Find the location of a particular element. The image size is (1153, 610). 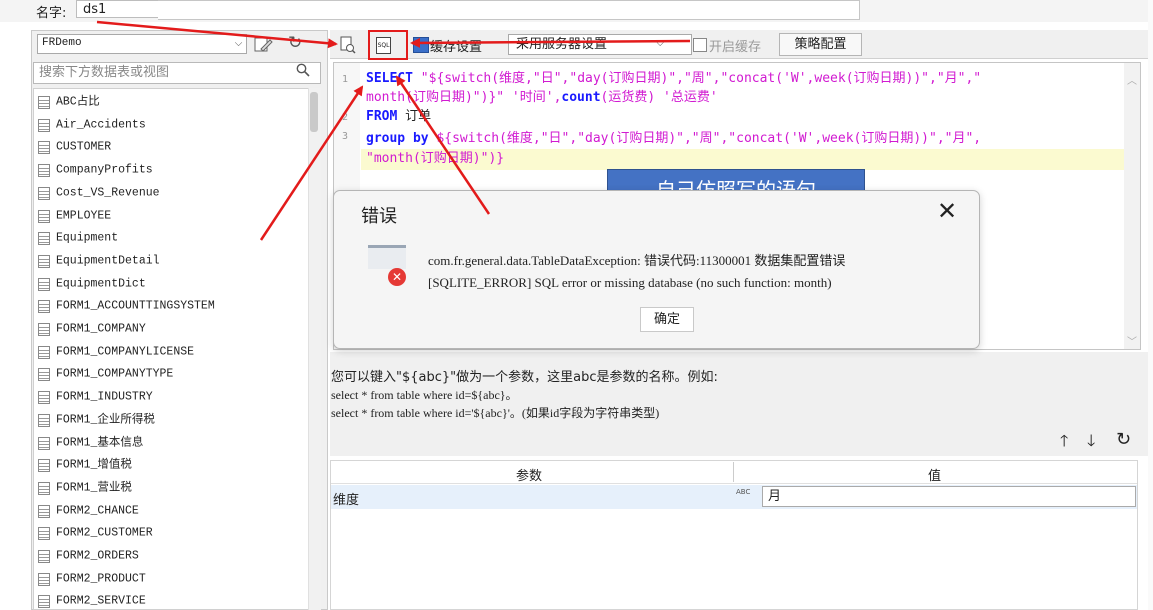

cache-server-select: 采用服务器设置 is located at coordinates (600, 44).